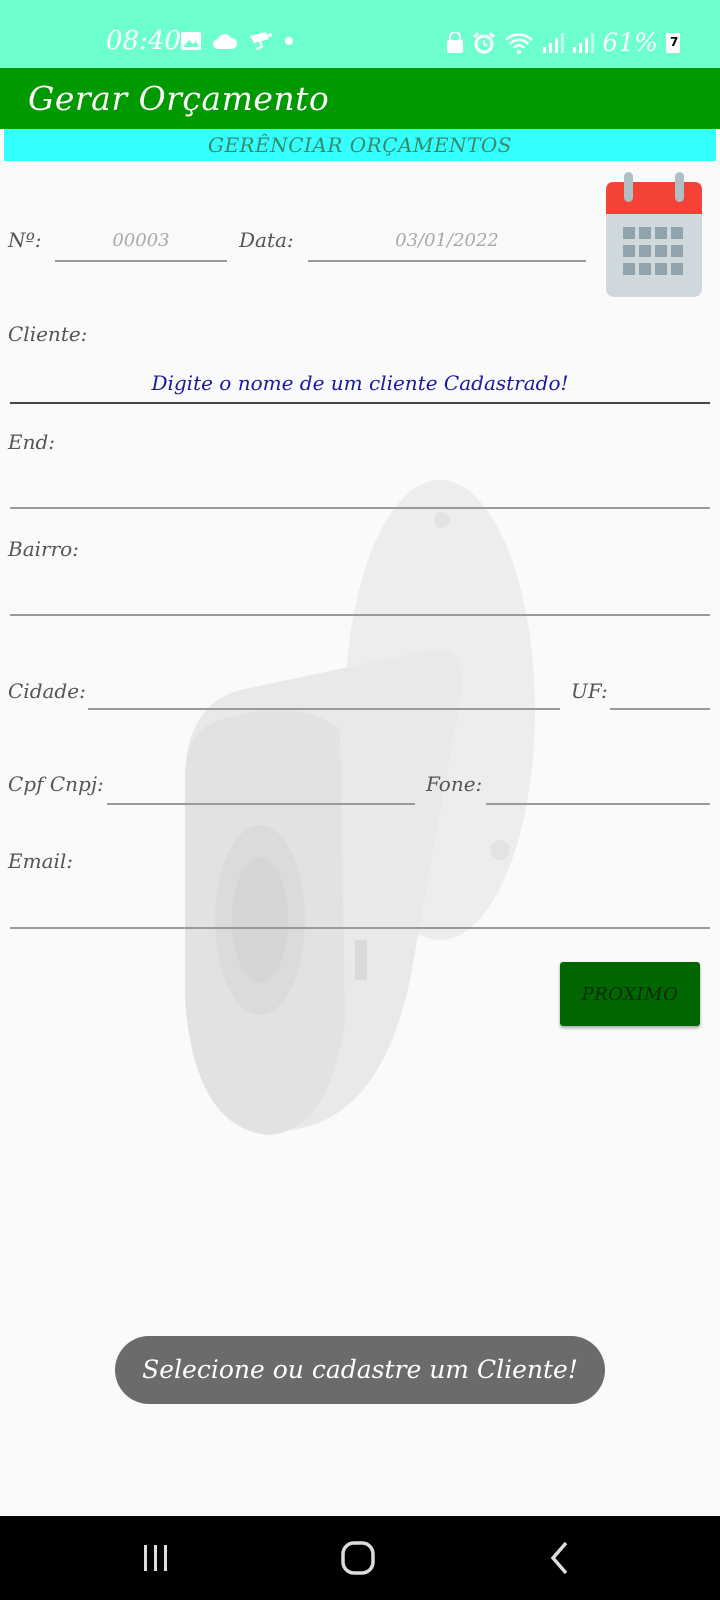 This screenshot has width=720, height=1600. Describe the element at coordinates (360, 34) in the screenshot. I see `status-bar: 08:40 61% 7` at that location.